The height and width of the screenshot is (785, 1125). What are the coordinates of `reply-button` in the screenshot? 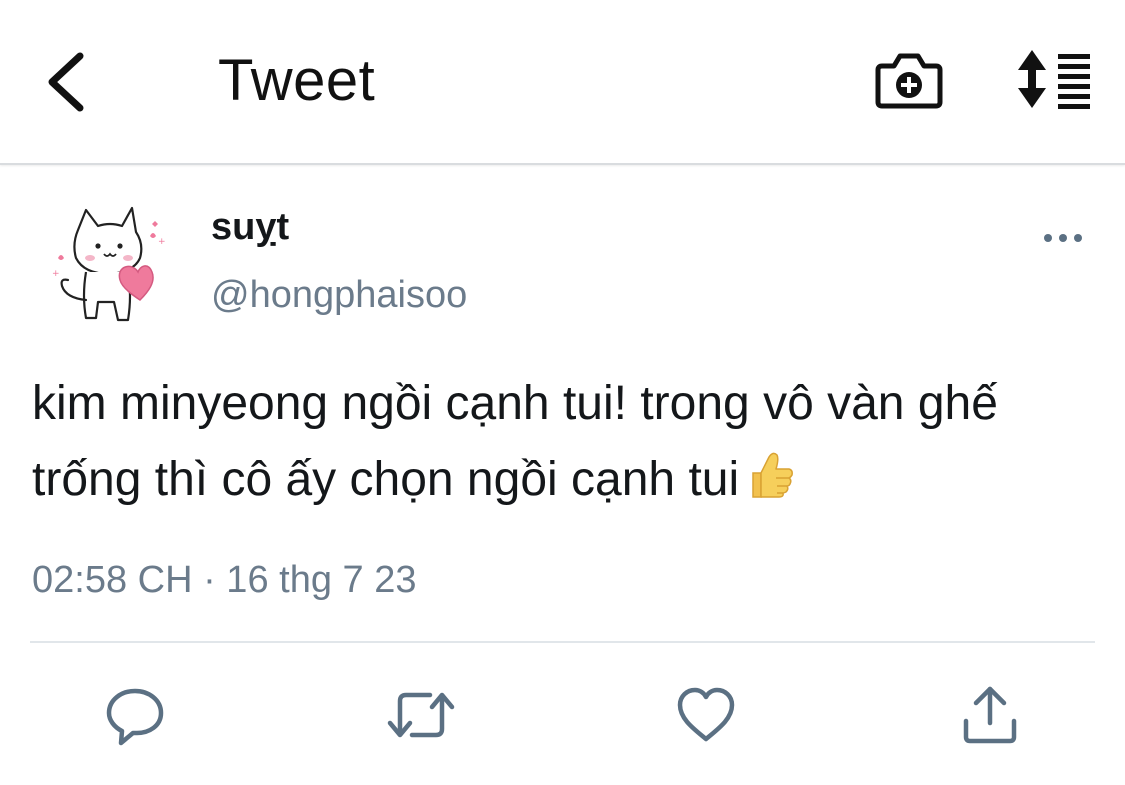 It's located at (135, 715).